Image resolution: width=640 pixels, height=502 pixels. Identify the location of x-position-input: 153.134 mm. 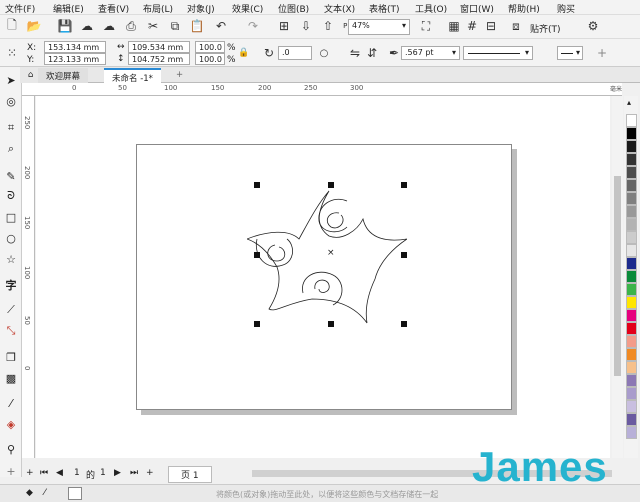
(75, 47).